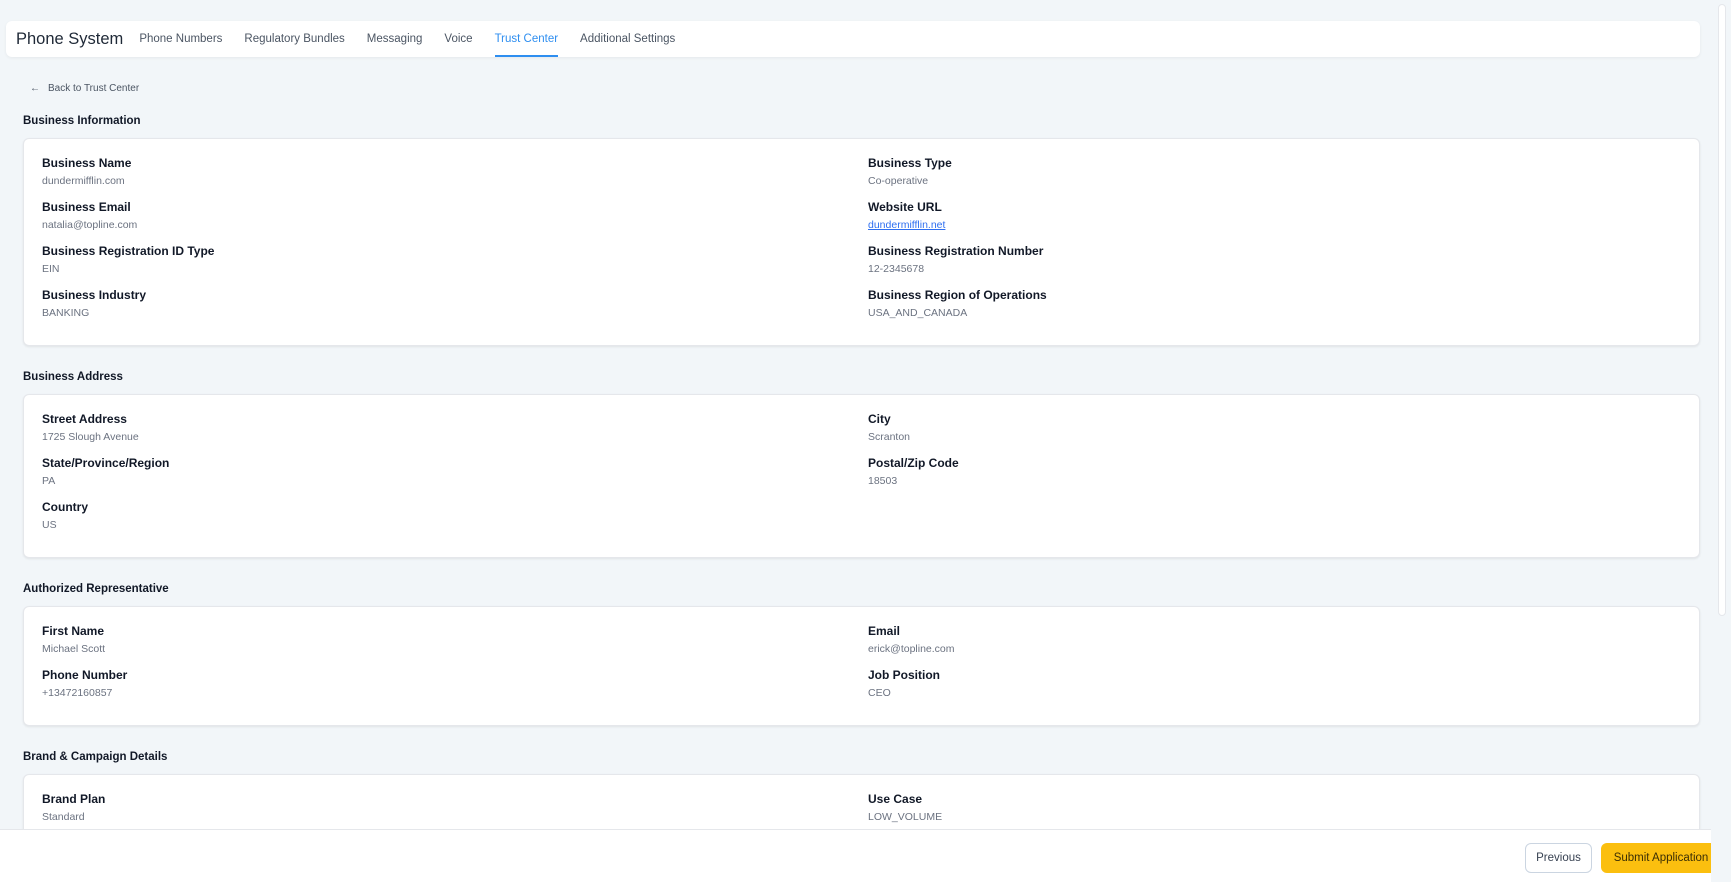  Describe the element at coordinates (1661, 858) in the screenshot. I see `submit-application-button: Submit Application` at that location.